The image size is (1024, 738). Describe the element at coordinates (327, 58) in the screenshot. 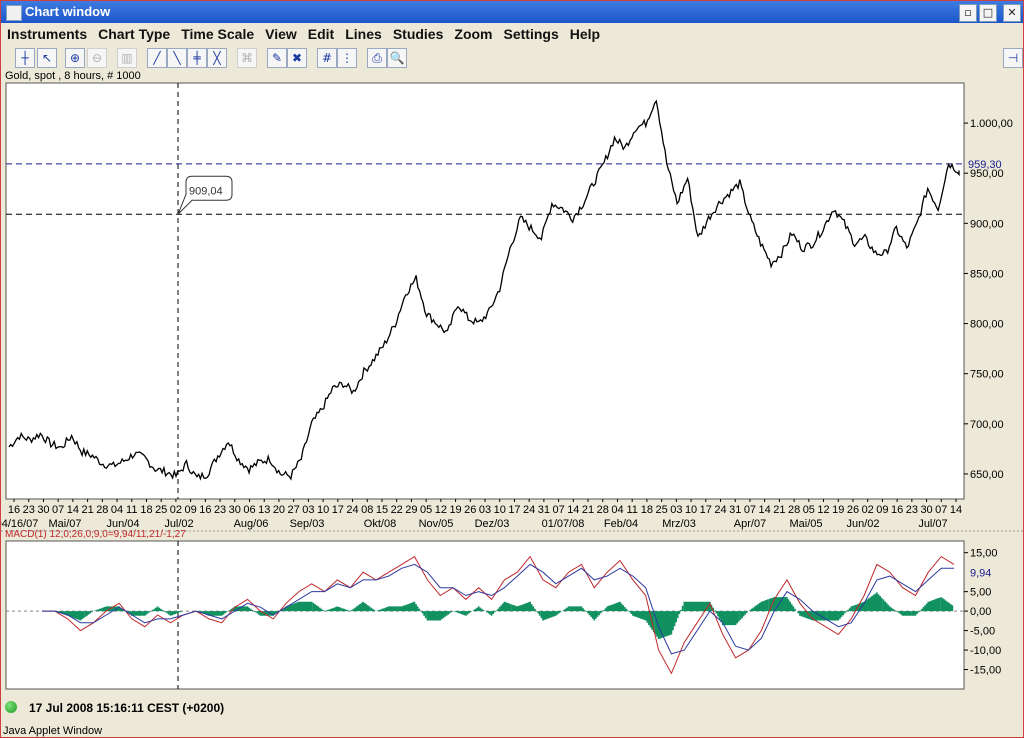

I see `grid-icon: #` at that location.